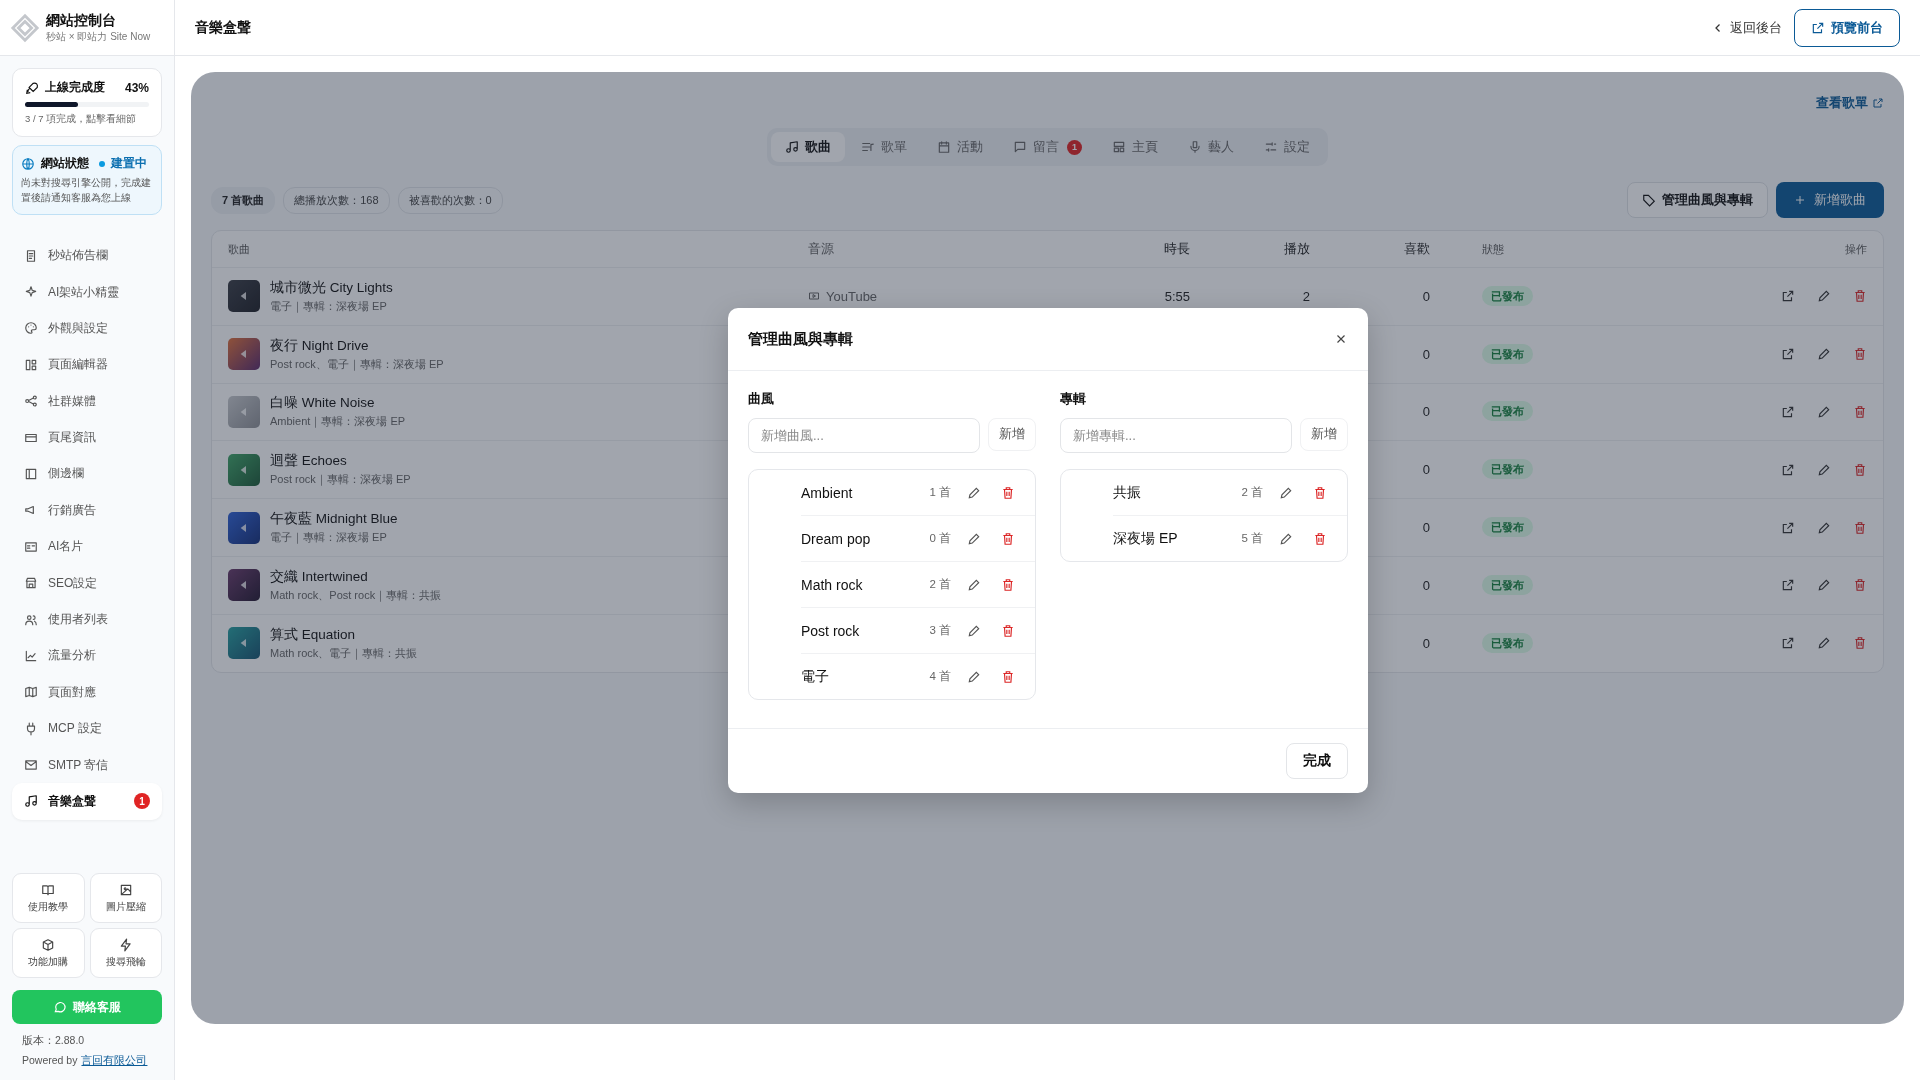 The image size is (1920, 1080). What do you see at coordinates (1830, 200) in the screenshot?
I see `add-song-button: 新增歌曲` at bounding box center [1830, 200].